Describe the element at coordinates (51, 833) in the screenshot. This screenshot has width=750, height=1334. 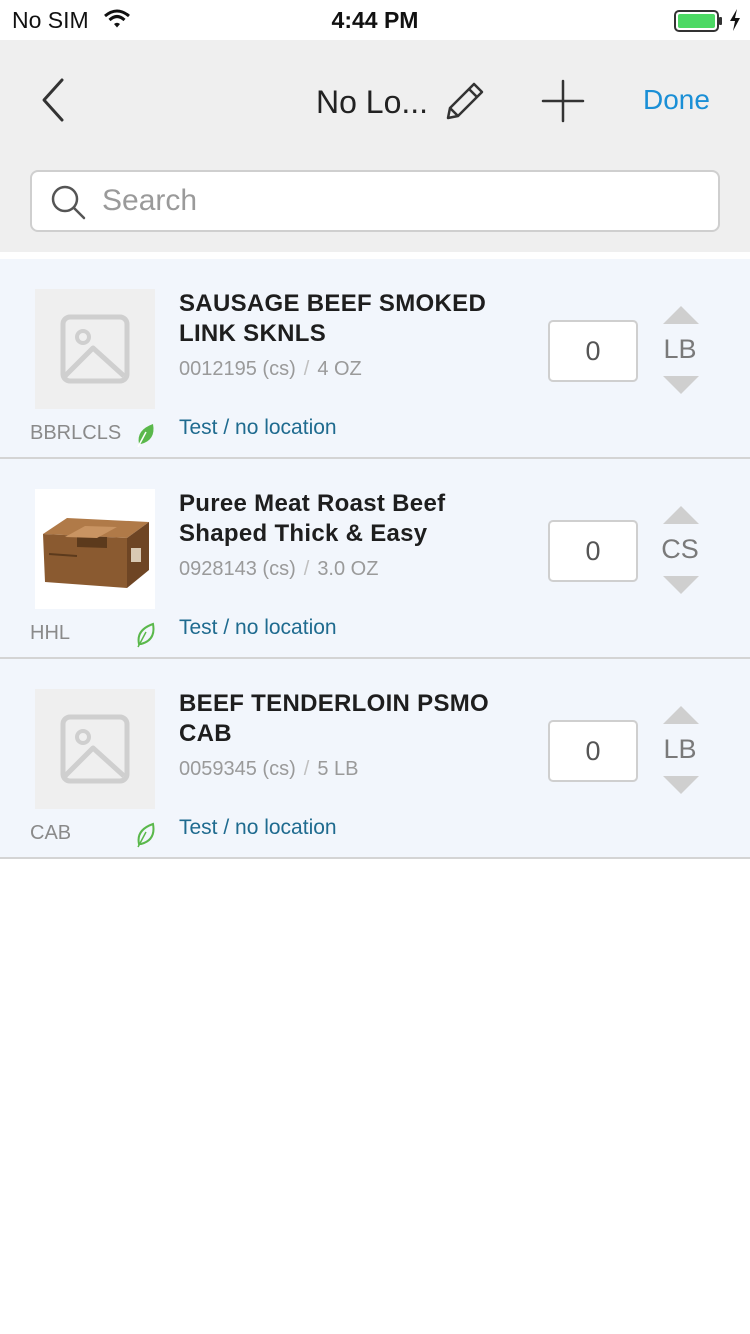
I see `brand-label: CAB` at that location.